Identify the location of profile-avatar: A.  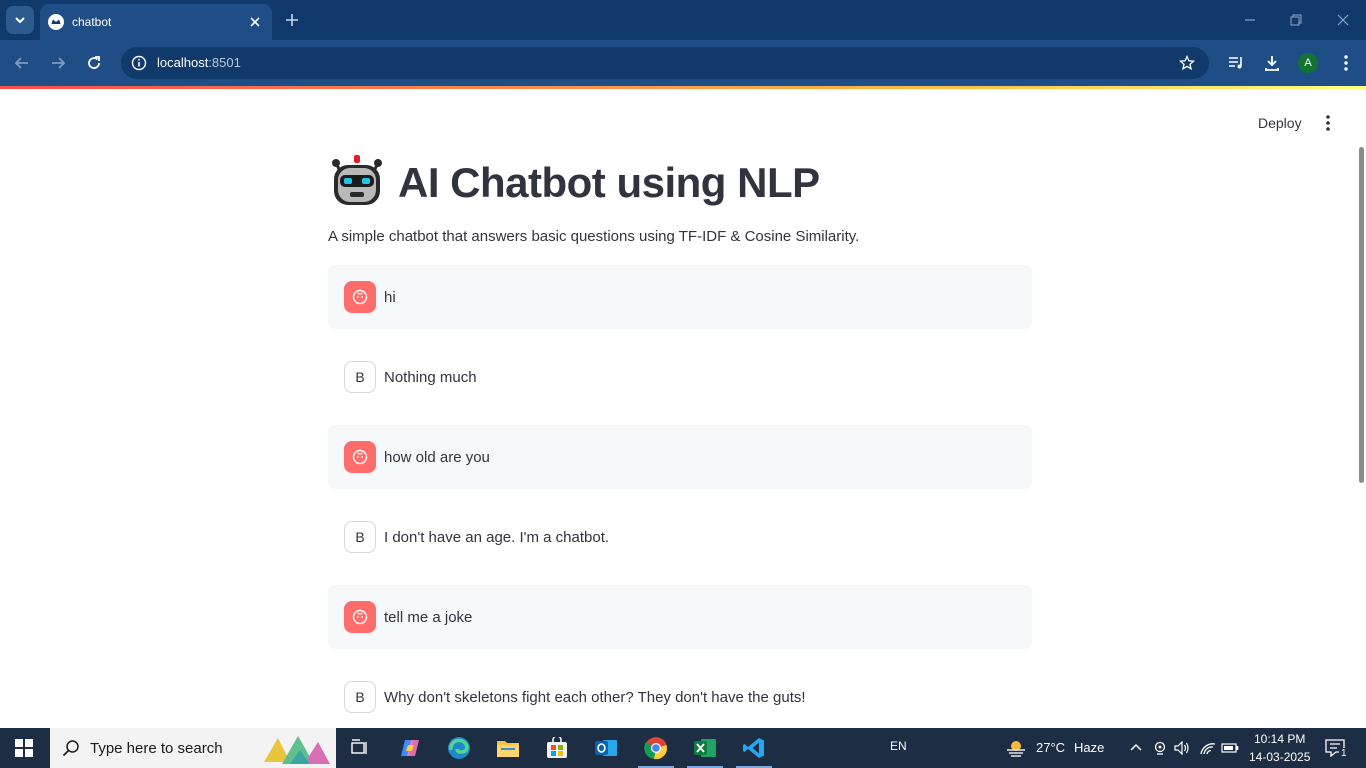
(1308, 63).